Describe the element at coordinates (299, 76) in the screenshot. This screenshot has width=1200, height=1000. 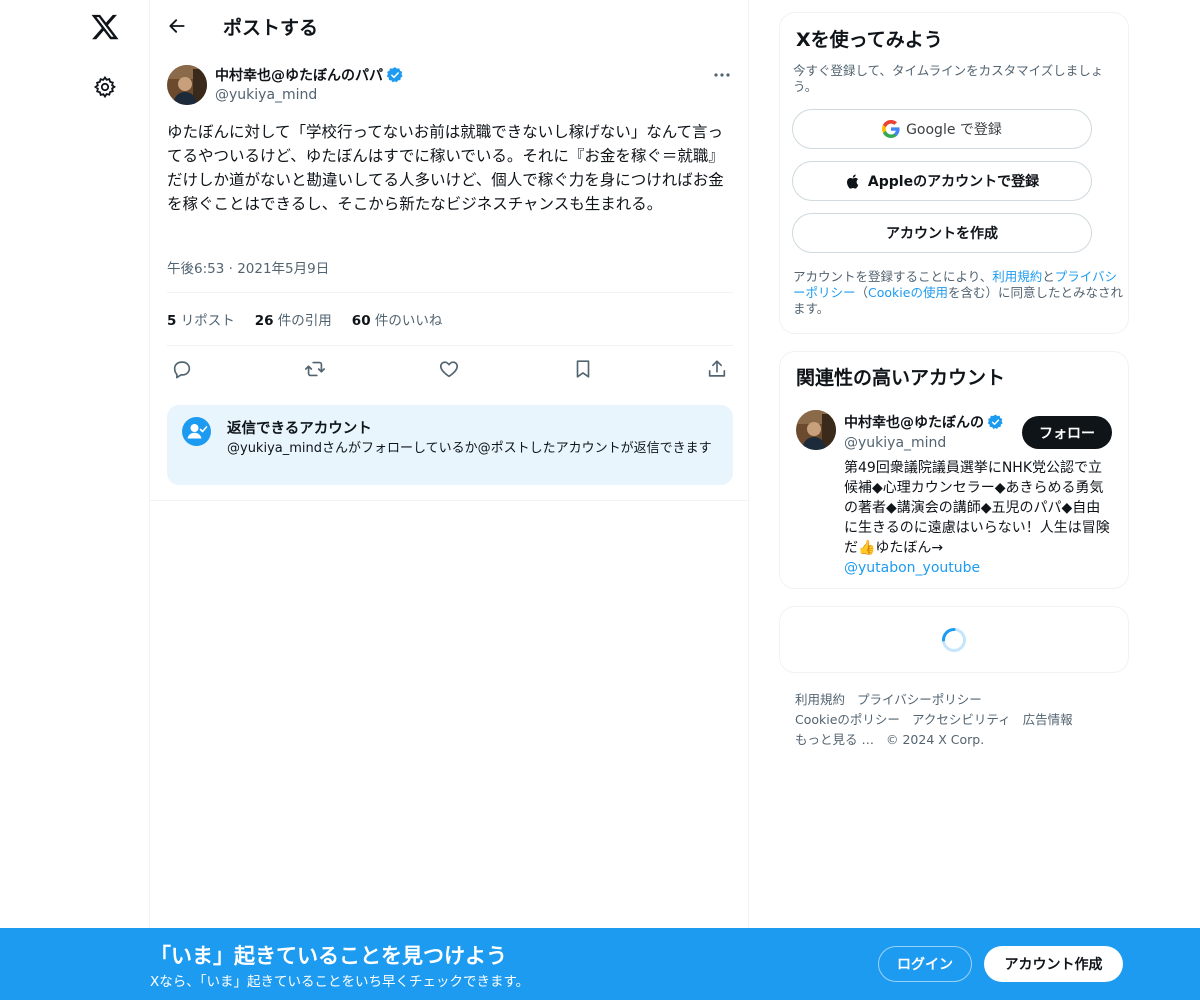
I see `author-name-text: 中村幸也@ゆたぼんのパパ` at that location.